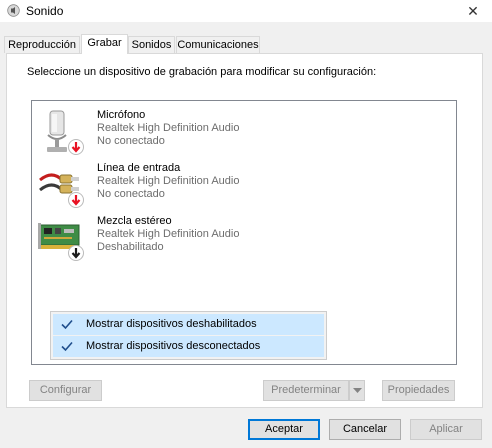 Image resolution: width=492 pixels, height=448 pixels. I want to click on set-default-dropdown, so click(357, 390).